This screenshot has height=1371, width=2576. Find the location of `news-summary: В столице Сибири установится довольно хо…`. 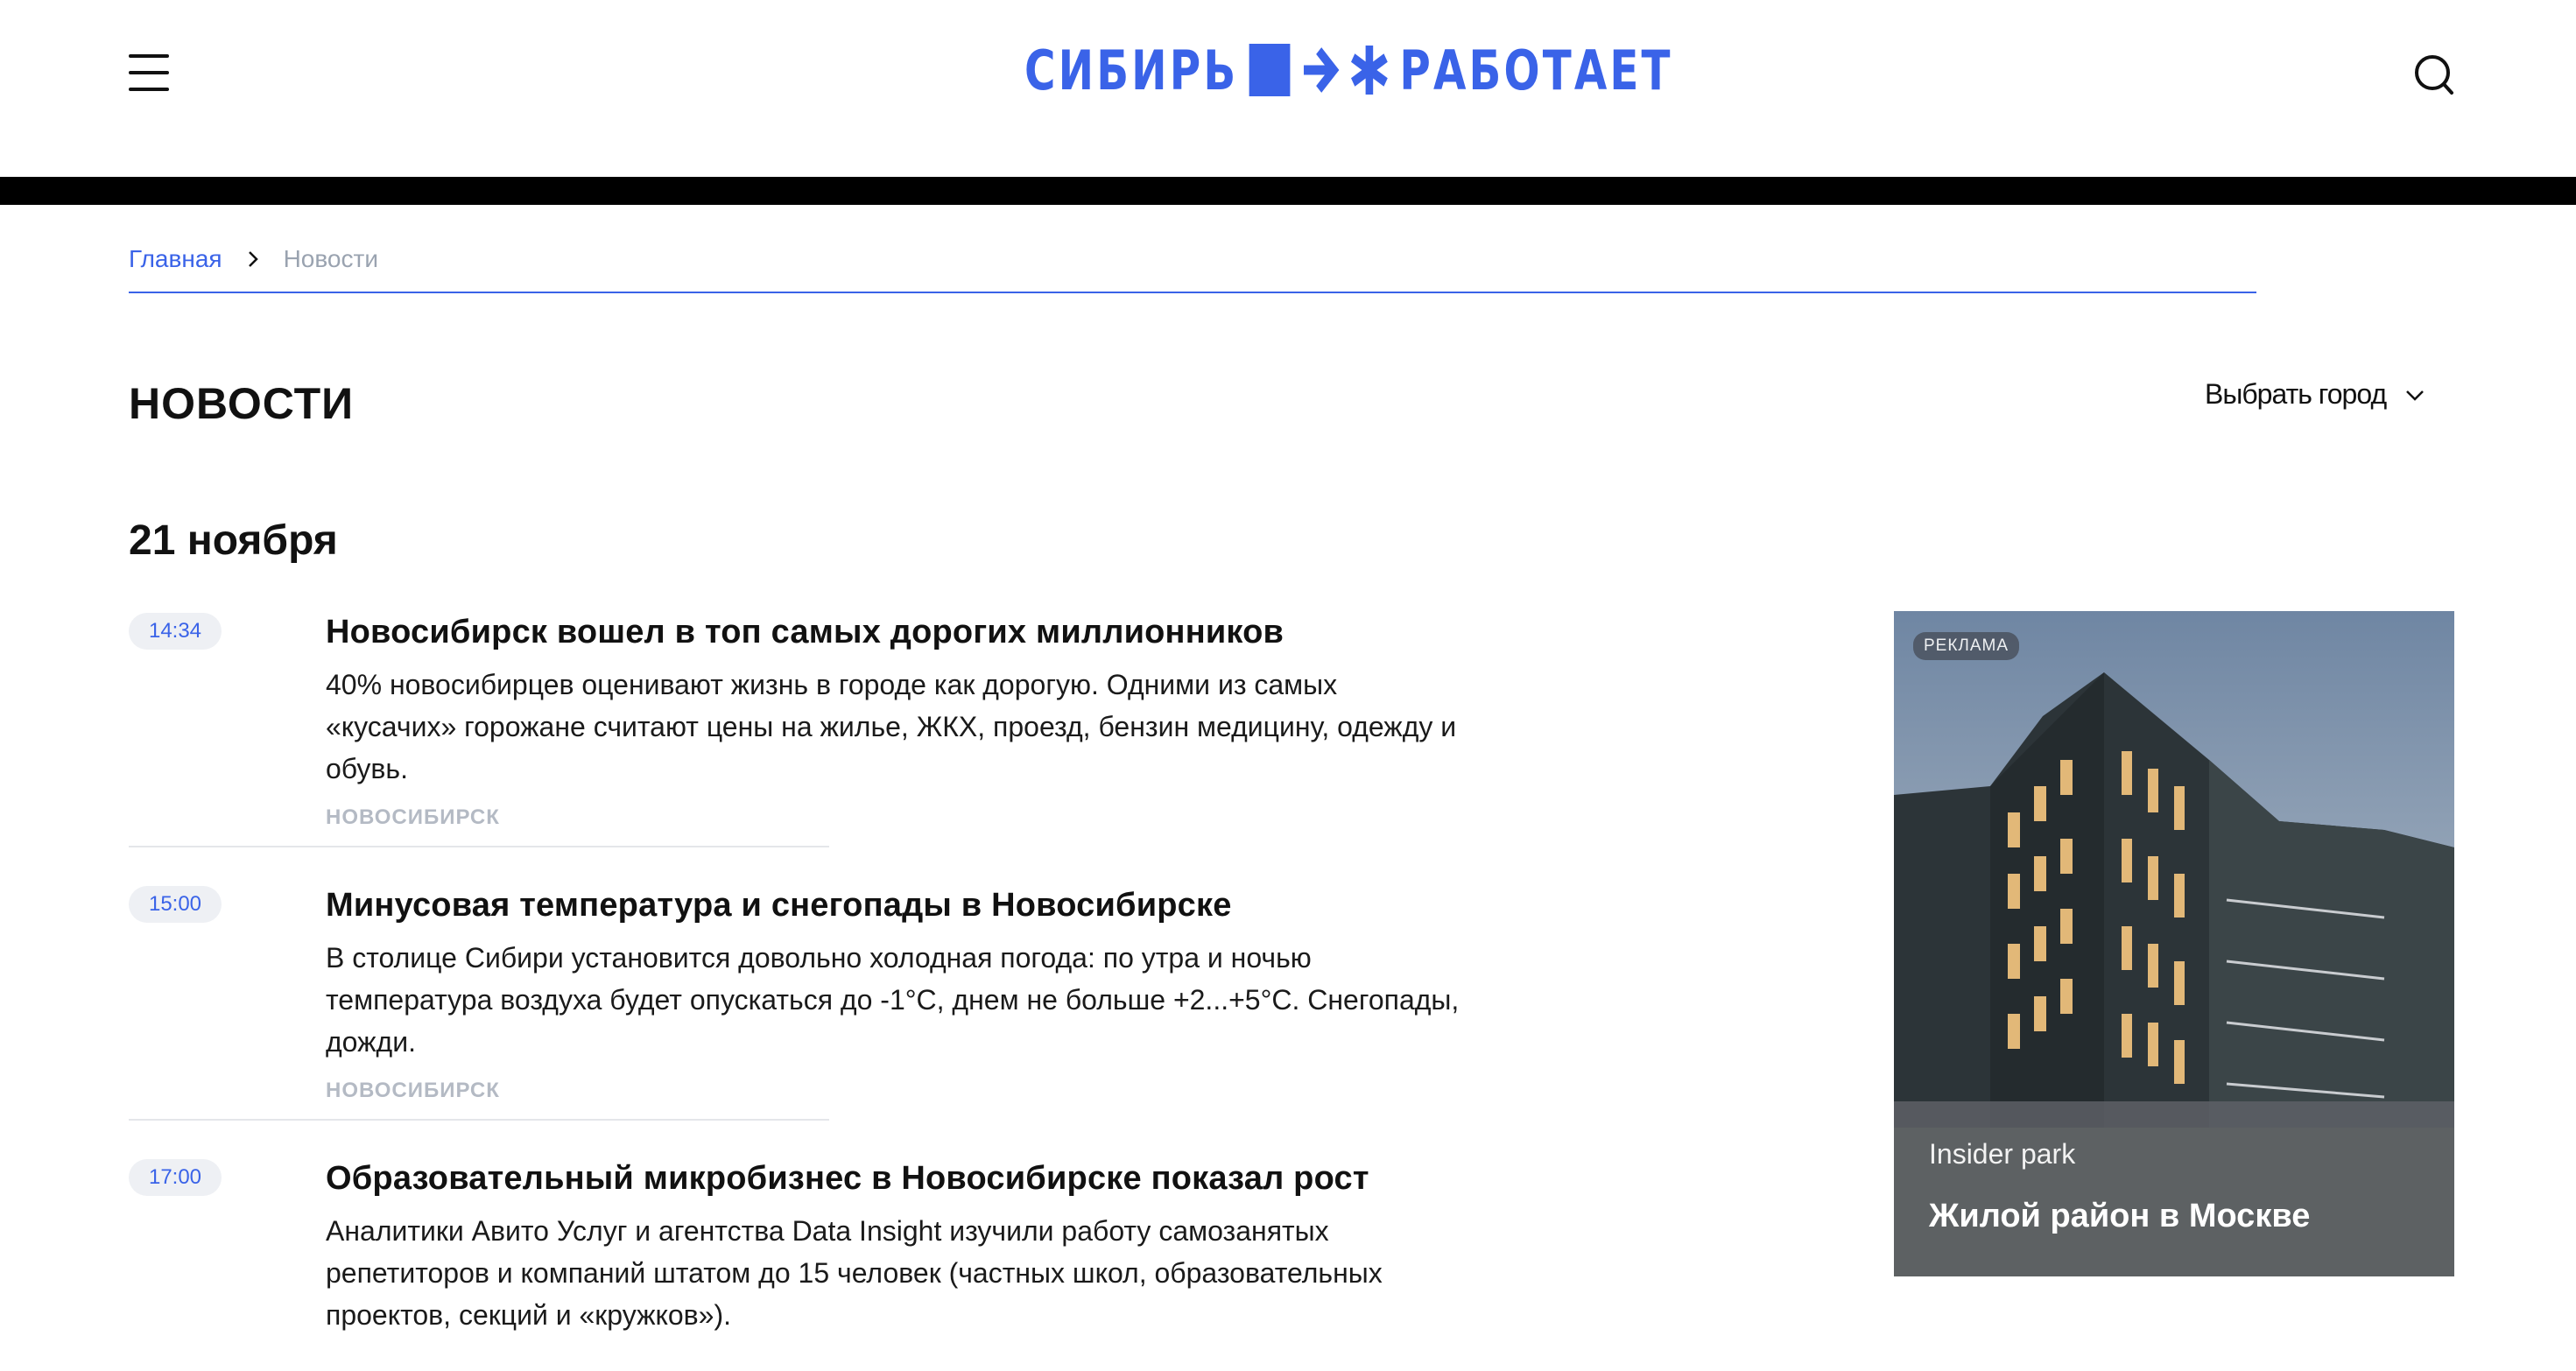

news-summary: В столице Сибири установится довольно хо… is located at coordinates (893, 1000).